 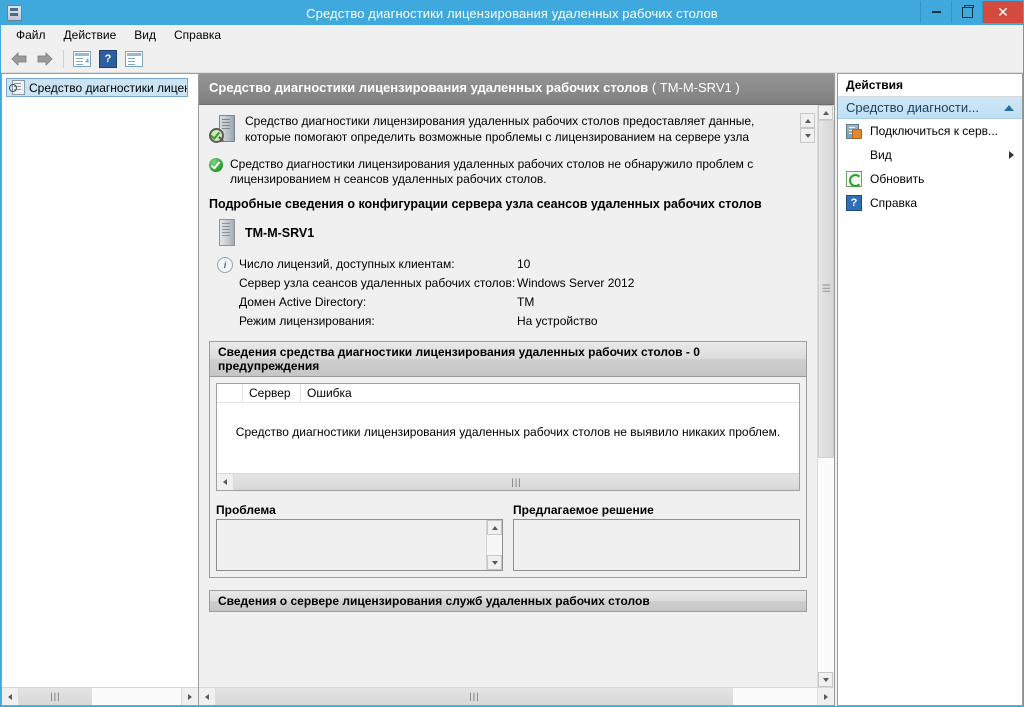 I want to click on description-scroll-down-button, so click(x=807, y=135).